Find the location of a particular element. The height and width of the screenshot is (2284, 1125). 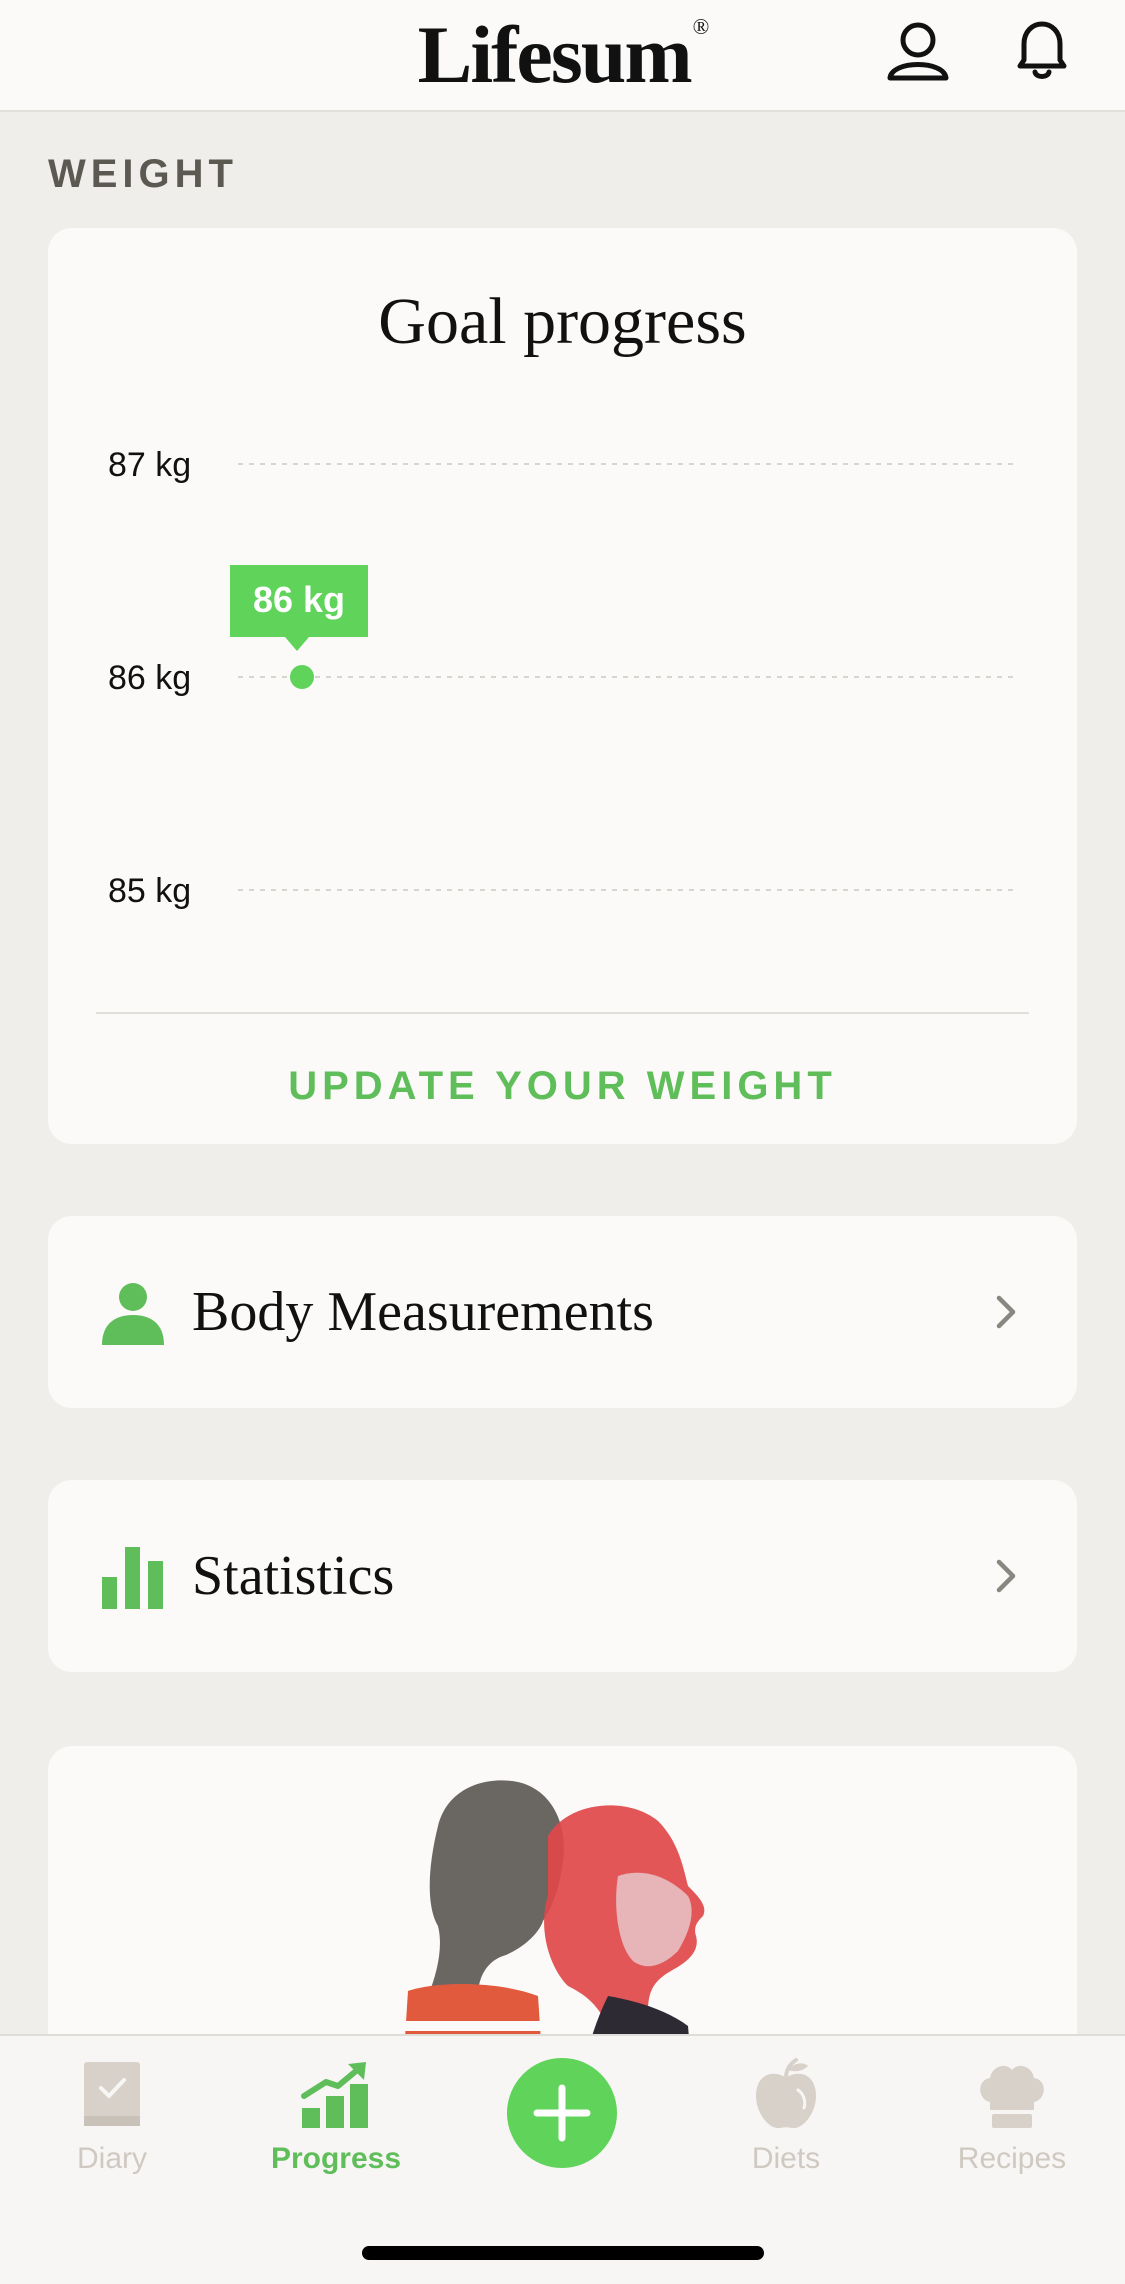

bar-chart-icon is located at coordinates (132, 1578).